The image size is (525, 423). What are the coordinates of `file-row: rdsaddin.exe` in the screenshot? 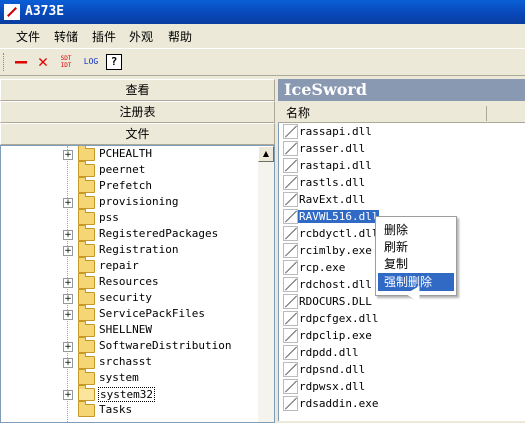 It's located at (402, 403).